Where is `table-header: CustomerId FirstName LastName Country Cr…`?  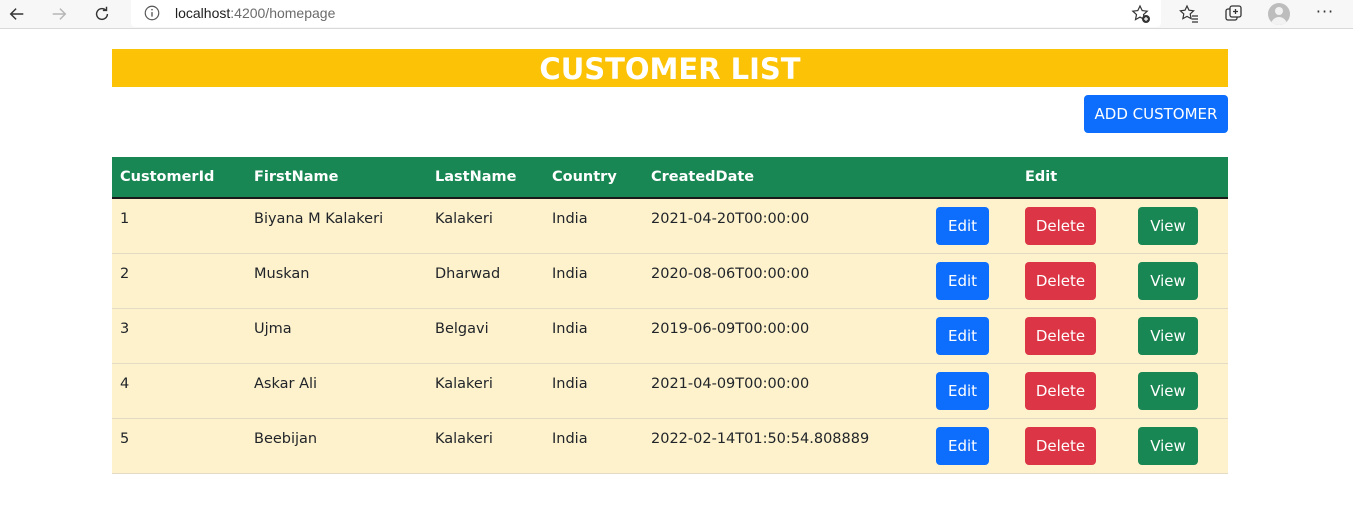 table-header: CustomerId FirstName LastName Country Cr… is located at coordinates (670, 178).